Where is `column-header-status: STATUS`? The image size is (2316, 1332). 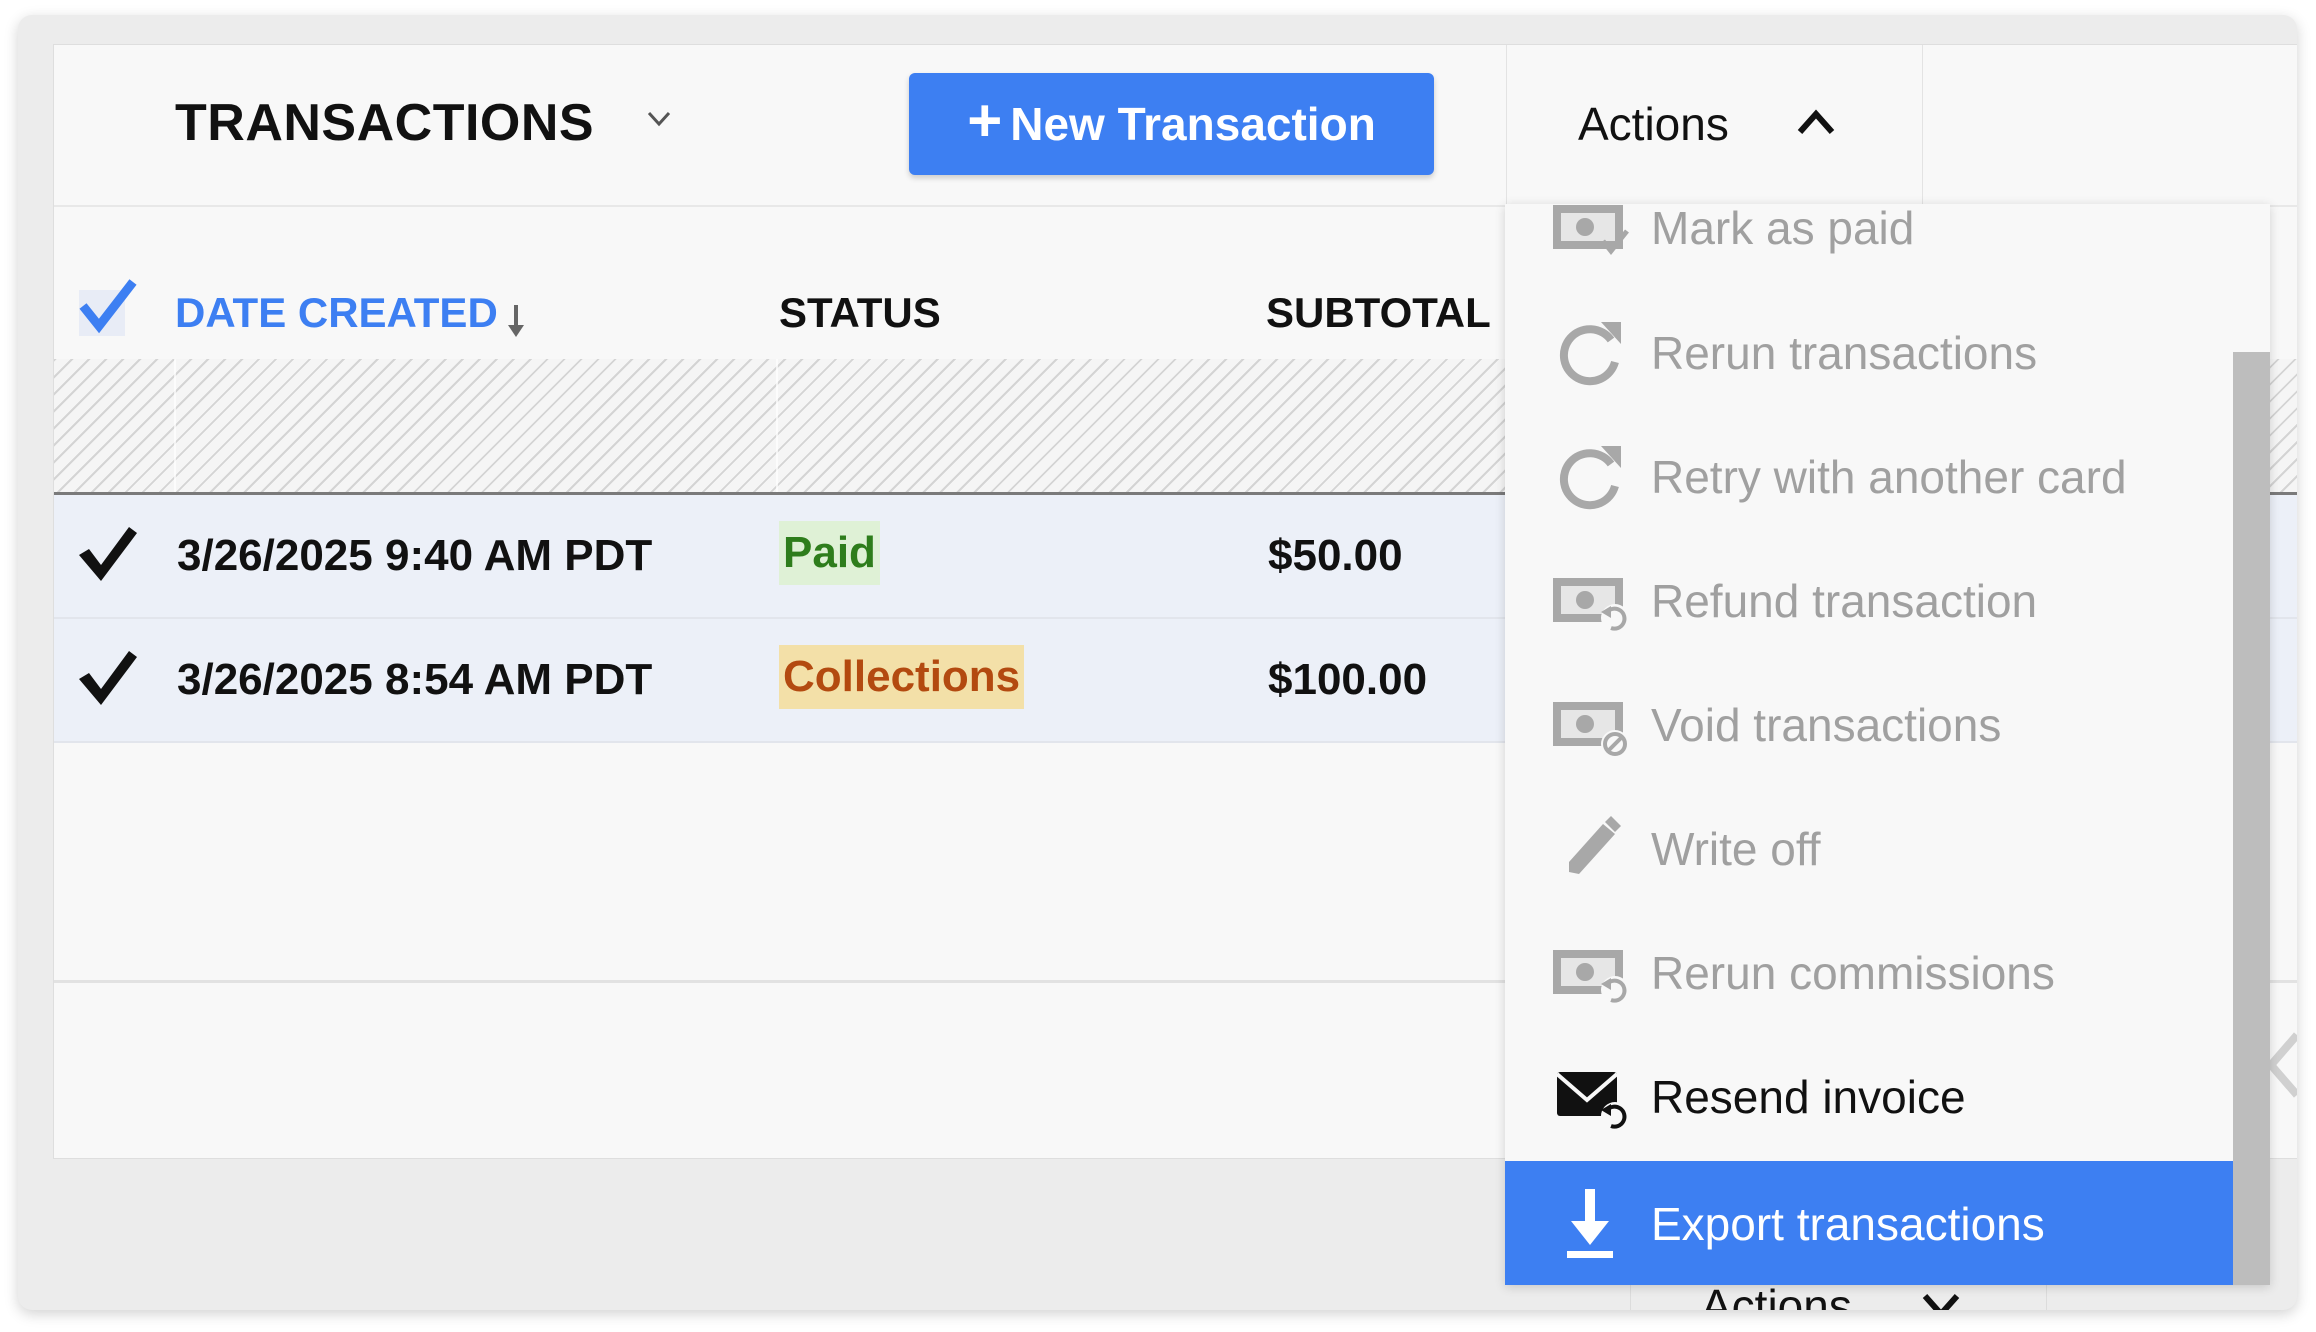 column-header-status: STATUS is located at coordinates (860, 313).